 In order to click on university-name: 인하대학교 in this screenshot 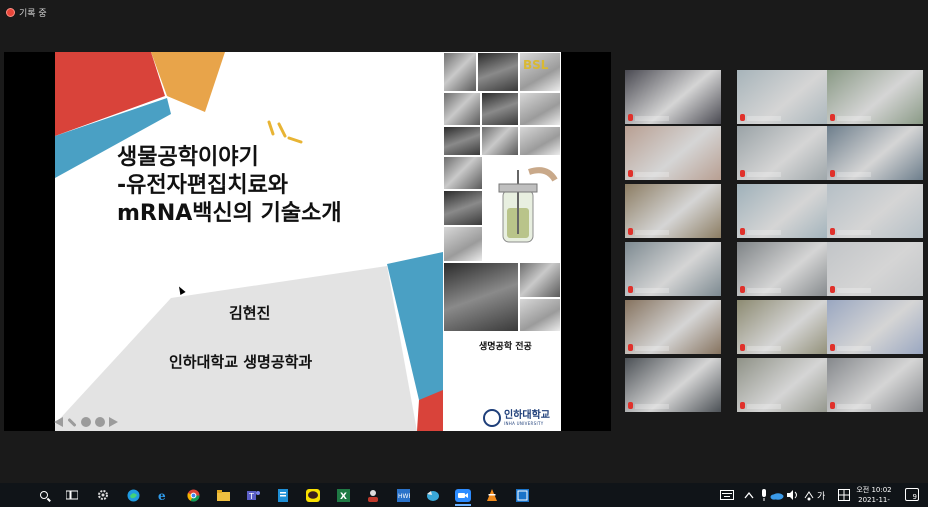, I will do `click(527, 415)`.